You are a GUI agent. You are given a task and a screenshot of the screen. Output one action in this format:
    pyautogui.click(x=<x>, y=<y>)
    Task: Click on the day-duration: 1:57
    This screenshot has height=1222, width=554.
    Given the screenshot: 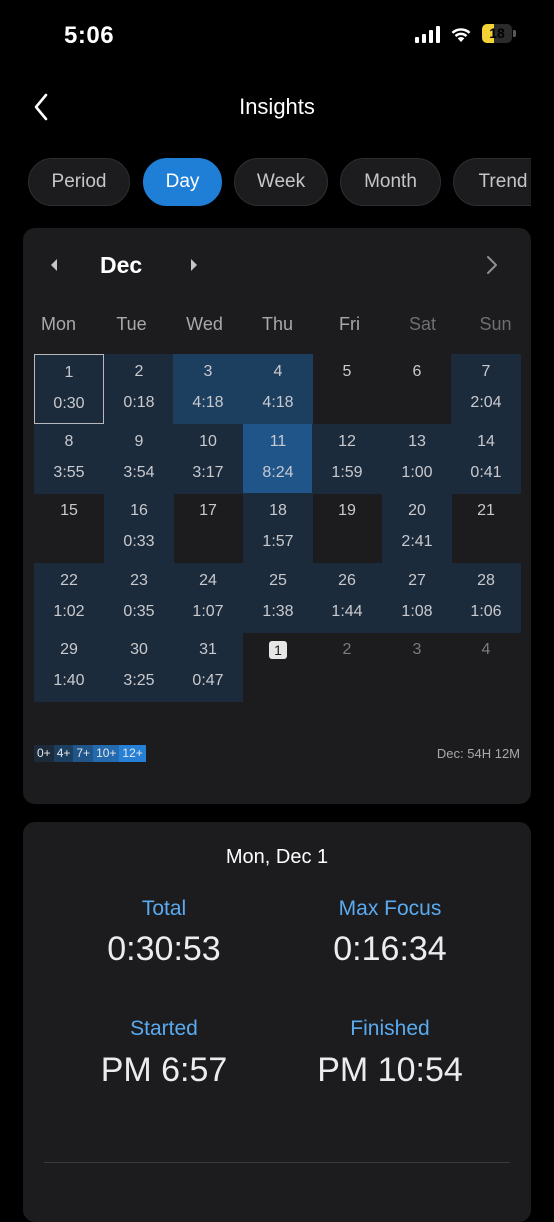 What is the action you would take?
    pyautogui.click(x=278, y=541)
    